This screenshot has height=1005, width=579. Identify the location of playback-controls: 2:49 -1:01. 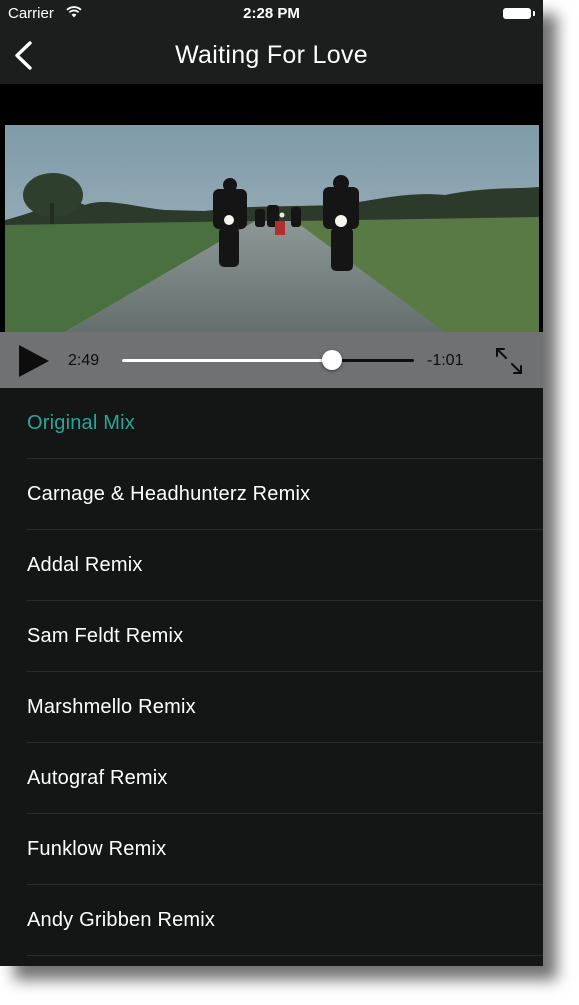
(271, 360).